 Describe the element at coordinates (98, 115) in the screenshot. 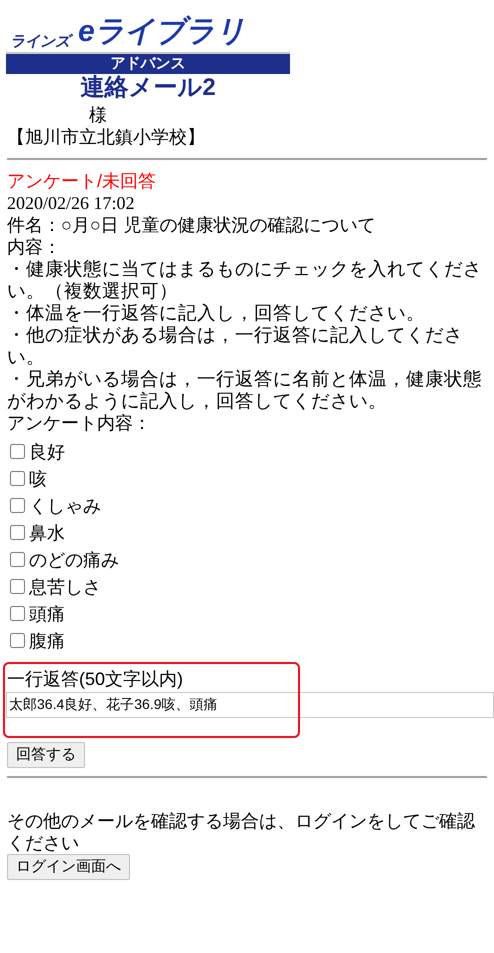

I see `honorific: 様` at that location.